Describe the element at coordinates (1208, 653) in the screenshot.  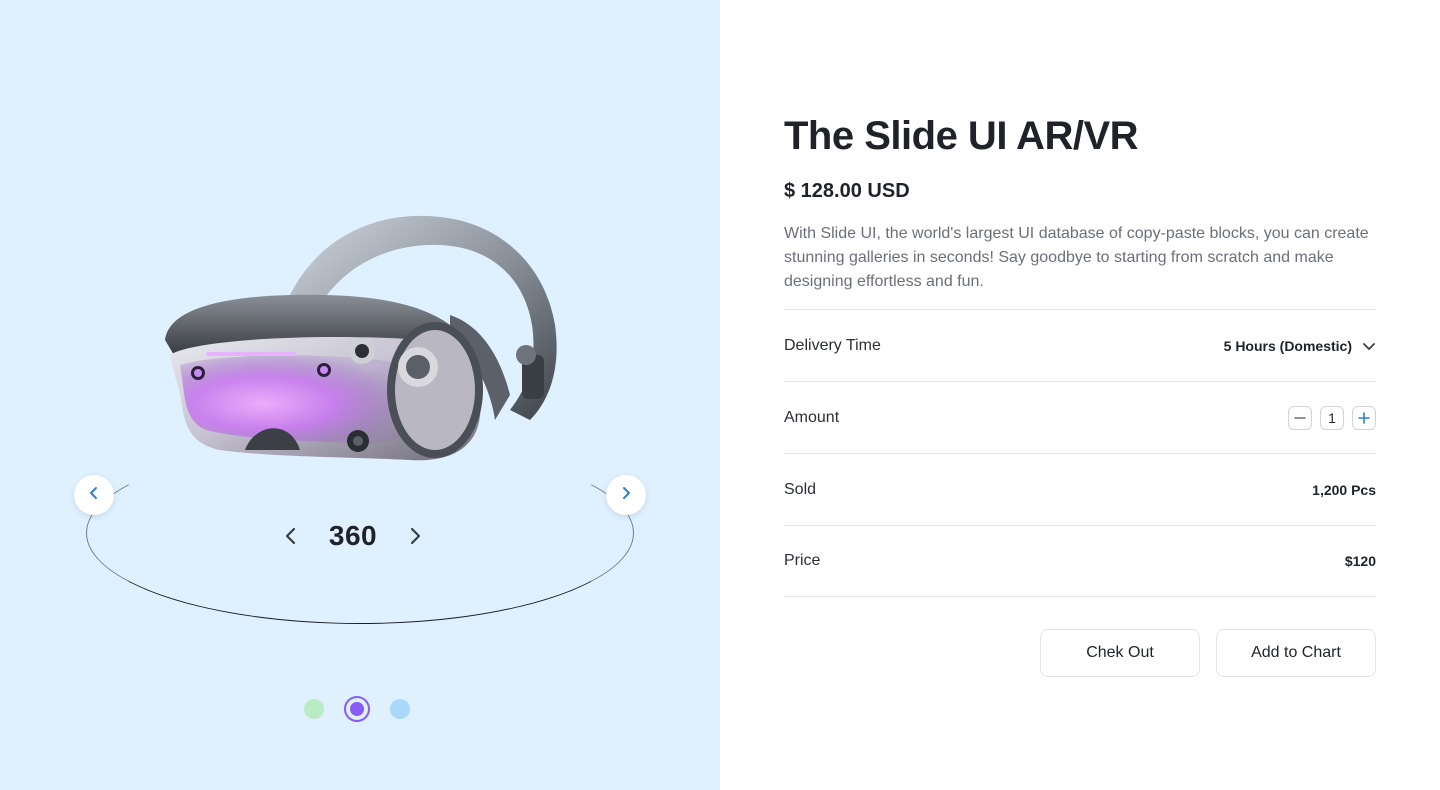
I see `action-buttons: Chek Out Add to Chart` at that location.